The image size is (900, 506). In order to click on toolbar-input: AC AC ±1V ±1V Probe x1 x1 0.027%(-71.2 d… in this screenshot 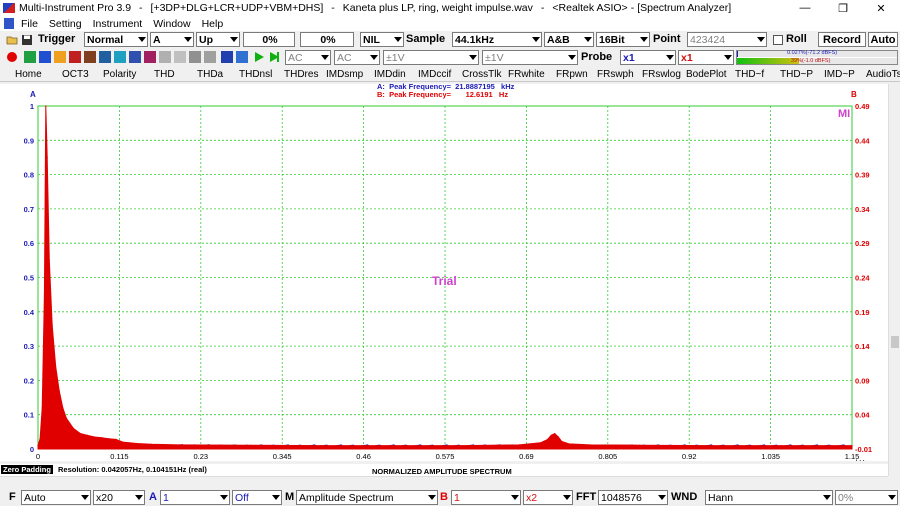, I will do `click(450, 57)`.